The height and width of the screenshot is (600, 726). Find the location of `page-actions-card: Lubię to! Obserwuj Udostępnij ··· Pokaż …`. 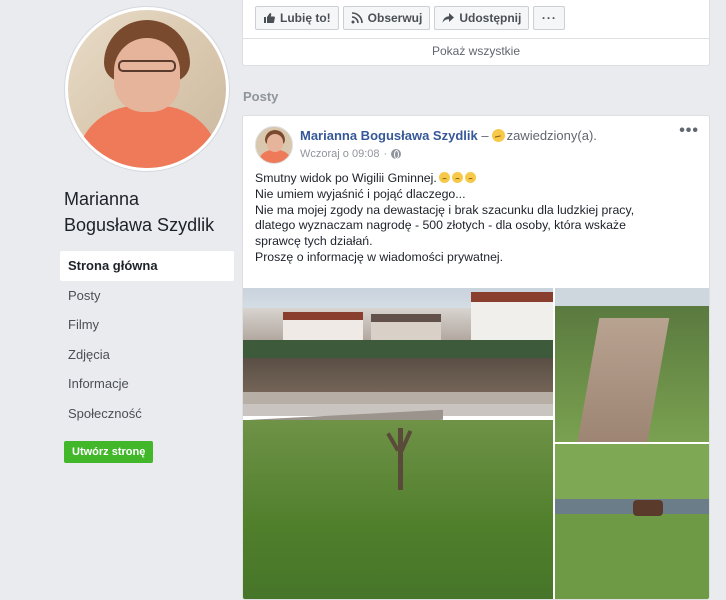

page-actions-card: Lubię to! Obserwuj Udostępnij ··· Pokaż … is located at coordinates (476, 33).